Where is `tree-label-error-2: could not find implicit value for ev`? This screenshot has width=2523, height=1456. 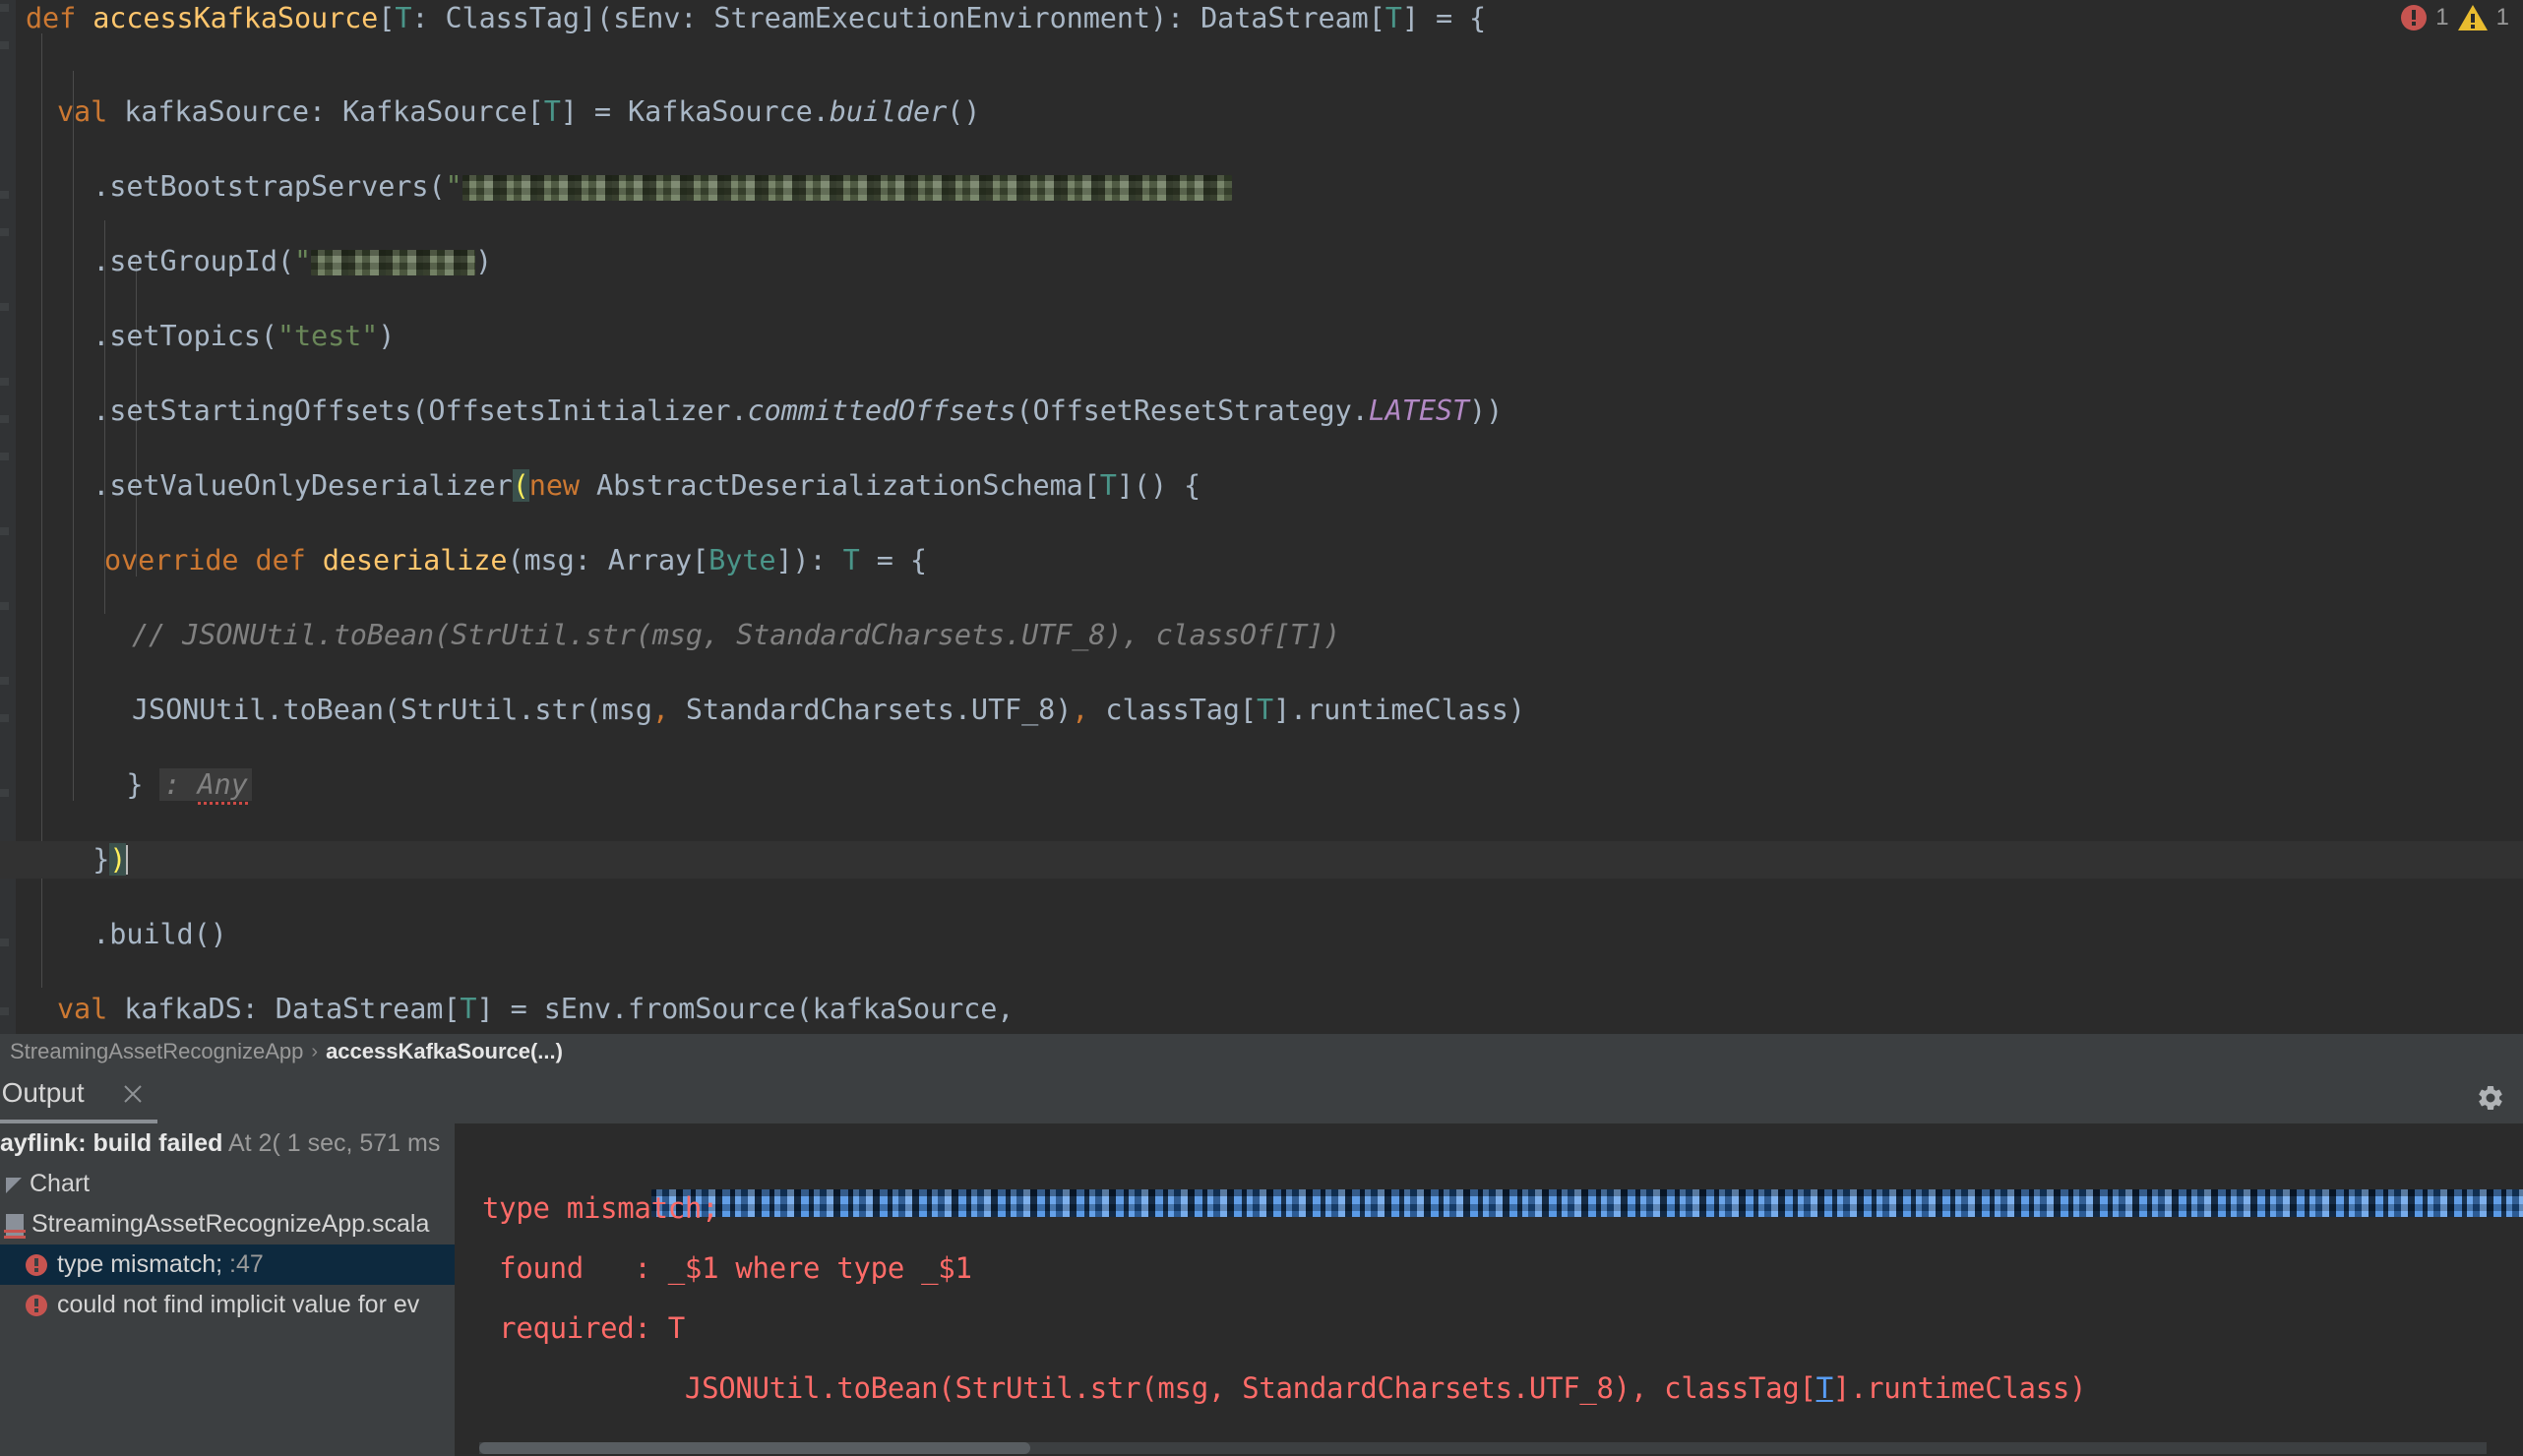 tree-label-error-2: could not find implicit value for ev is located at coordinates (239, 1304).